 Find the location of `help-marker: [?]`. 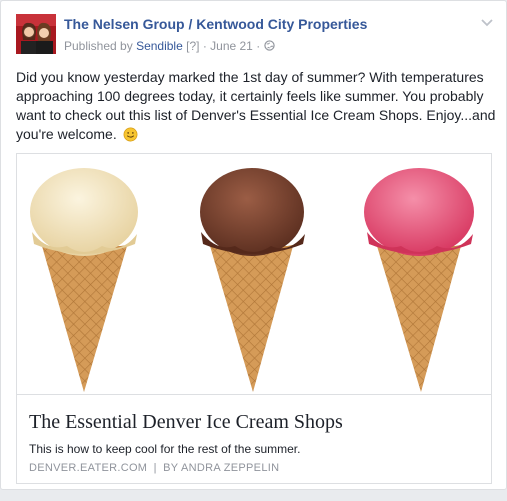

help-marker: [?] is located at coordinates (192, 46).